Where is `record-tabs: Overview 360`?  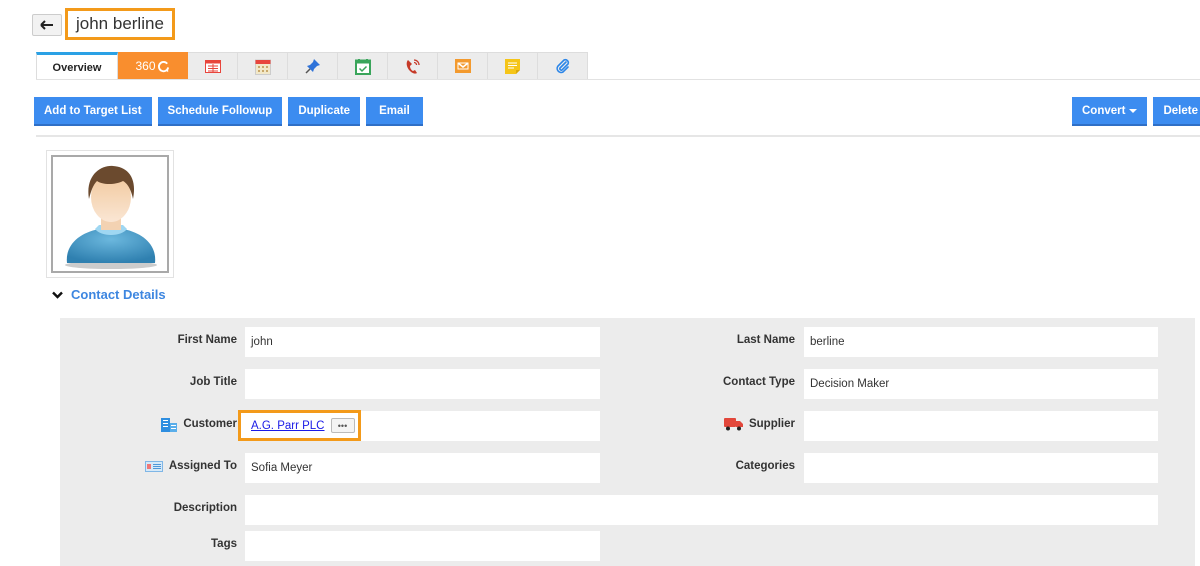 record-tabs: Overview 360 is located at coordinates (312, 66).